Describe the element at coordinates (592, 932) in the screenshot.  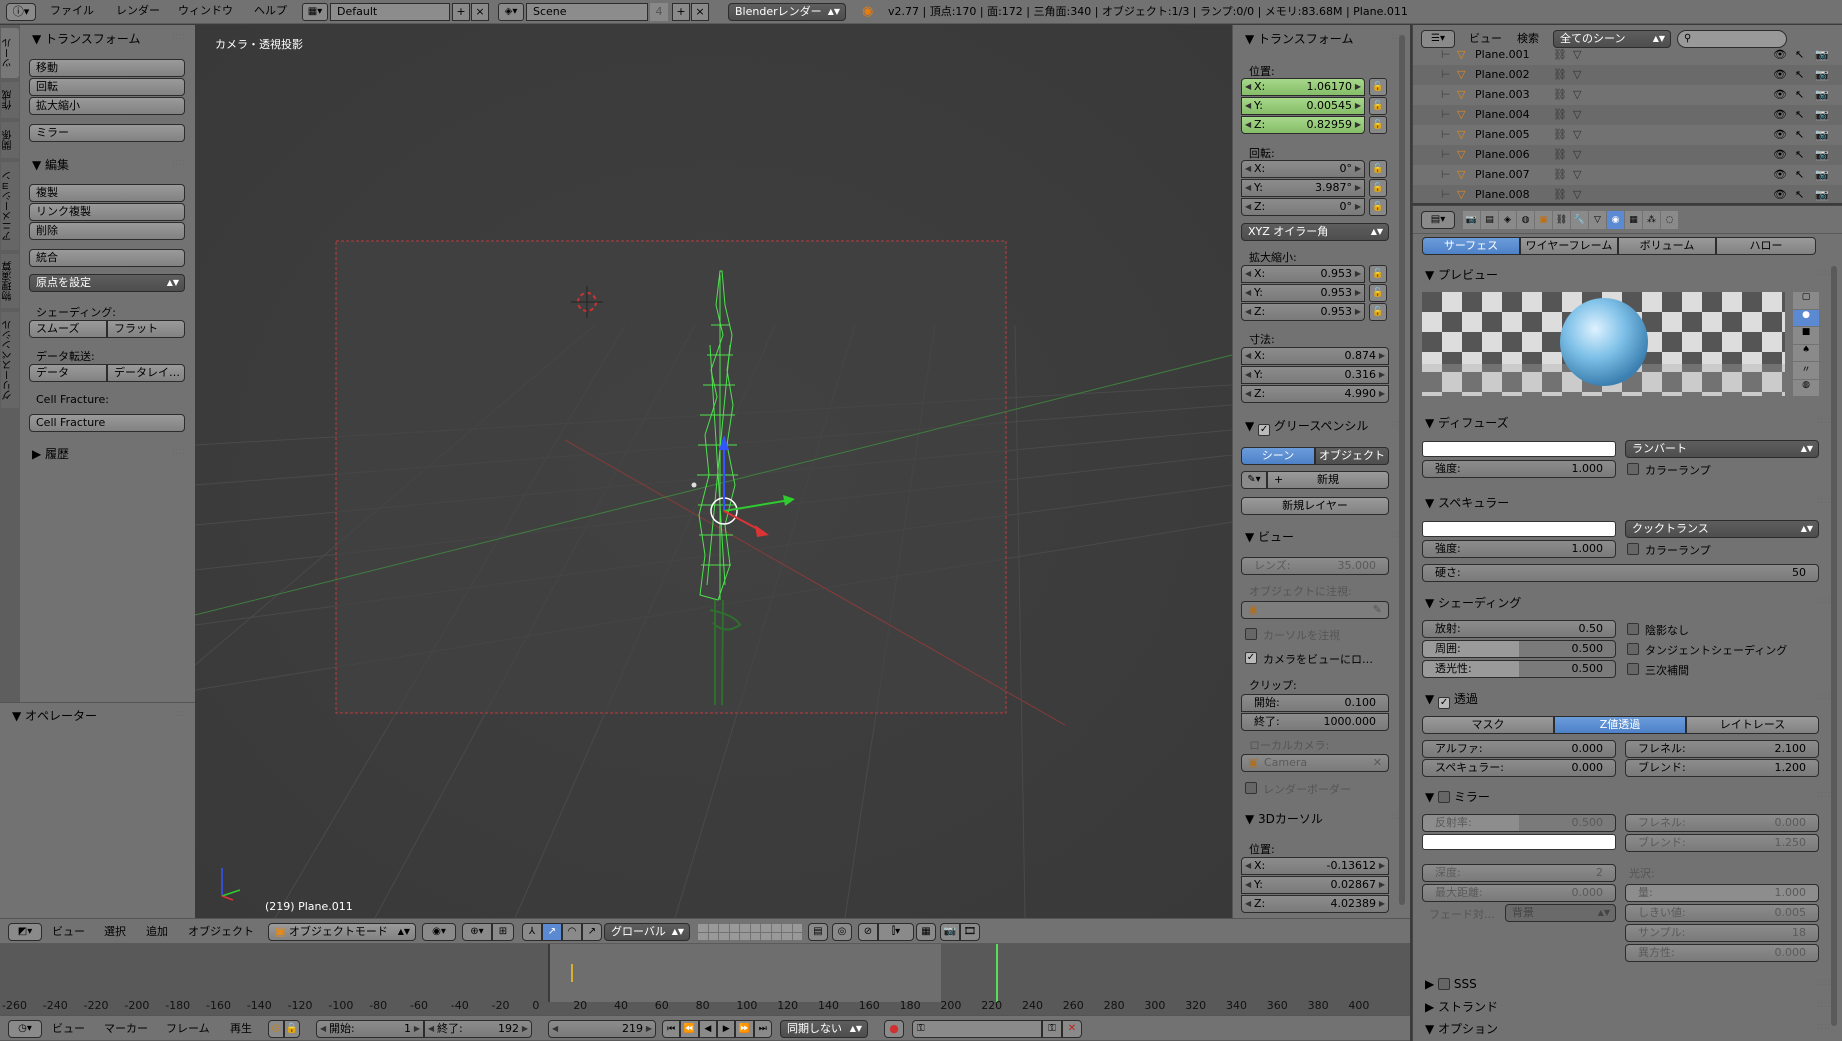
I see `scale-manipulator-icon: ↗` at that location.